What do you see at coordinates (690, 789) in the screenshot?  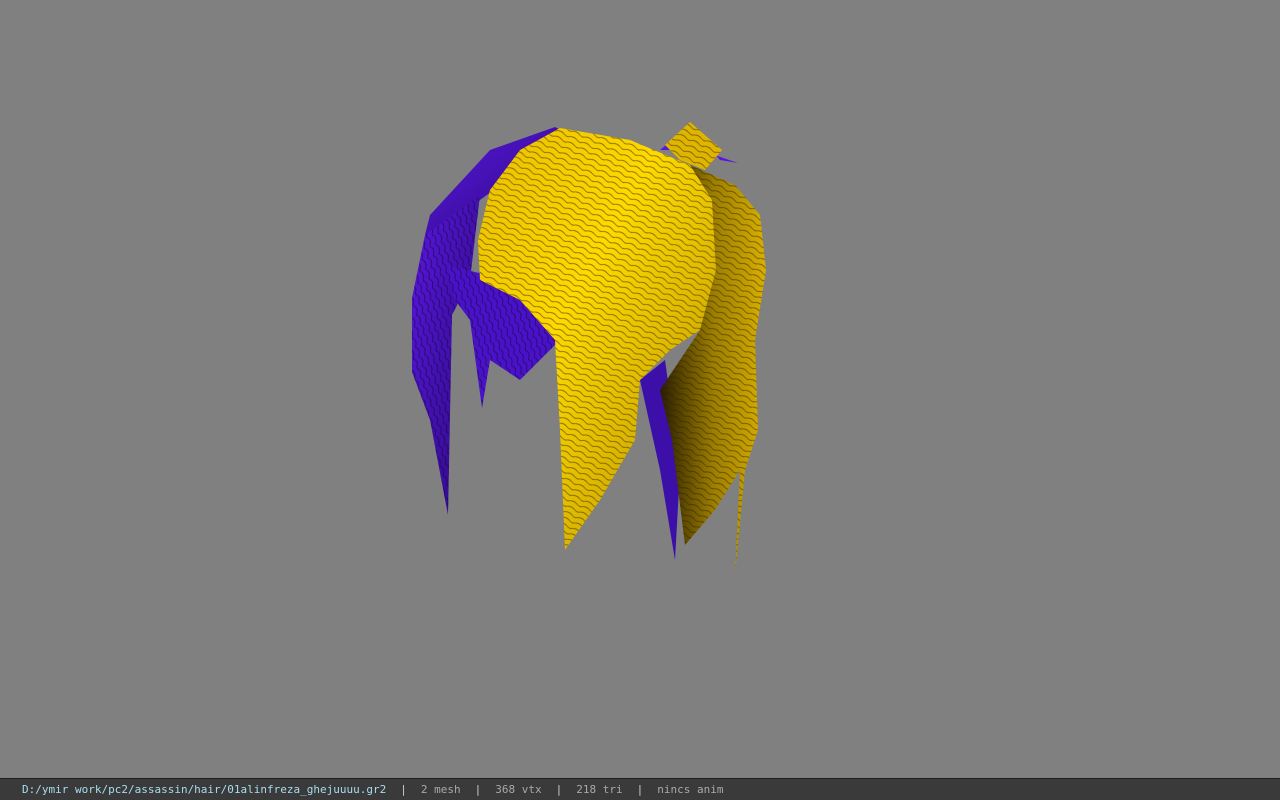 I see `animation-status: nincs anim` at bounding box center [690, 789].